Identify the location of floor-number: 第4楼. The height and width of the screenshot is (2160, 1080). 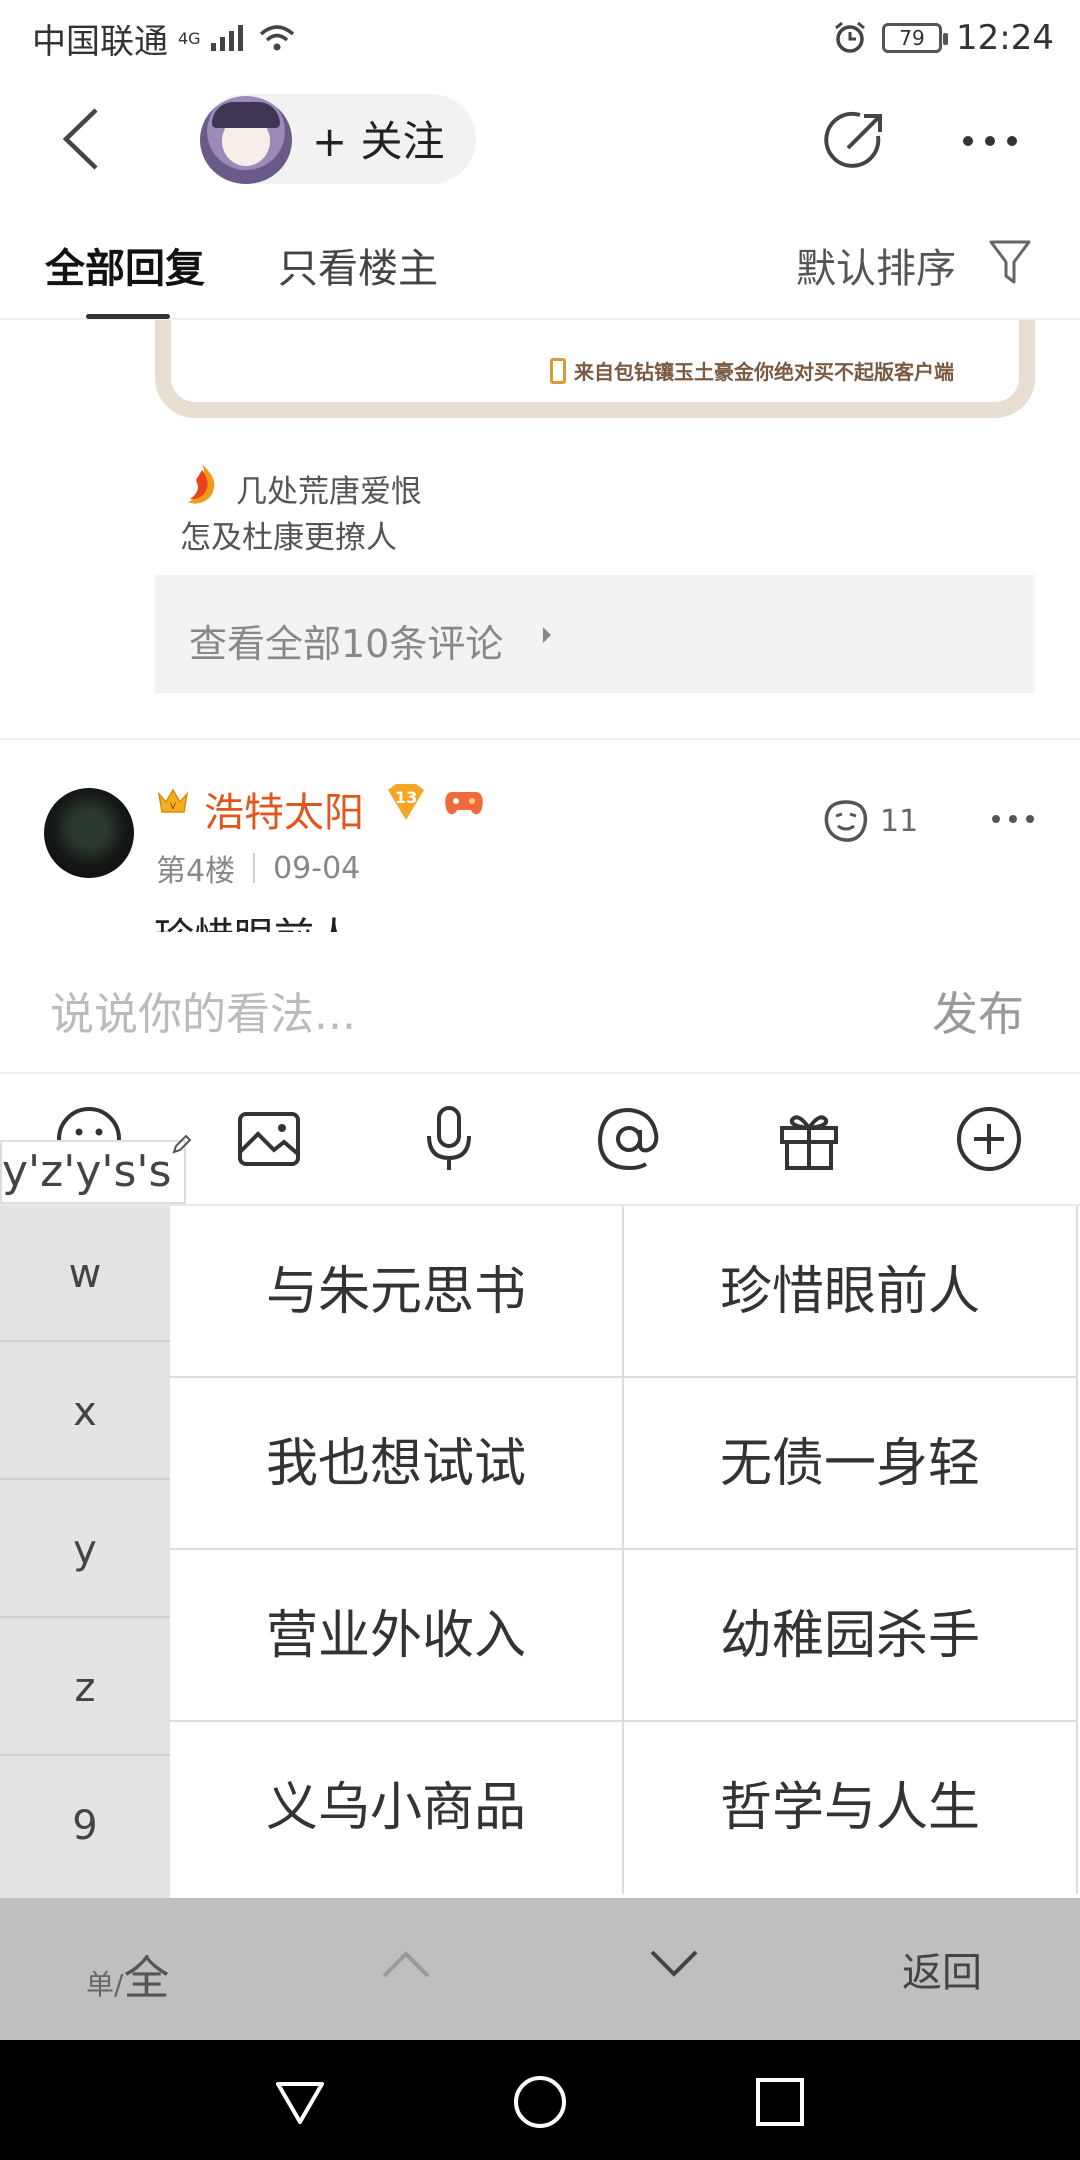
(196, 871).